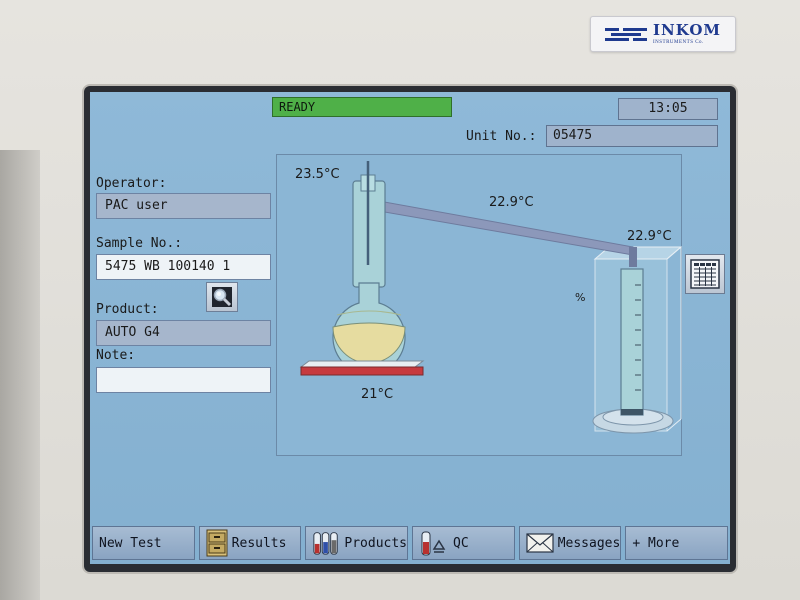  I want to click on sample-lookup-button, so click(222, 297).